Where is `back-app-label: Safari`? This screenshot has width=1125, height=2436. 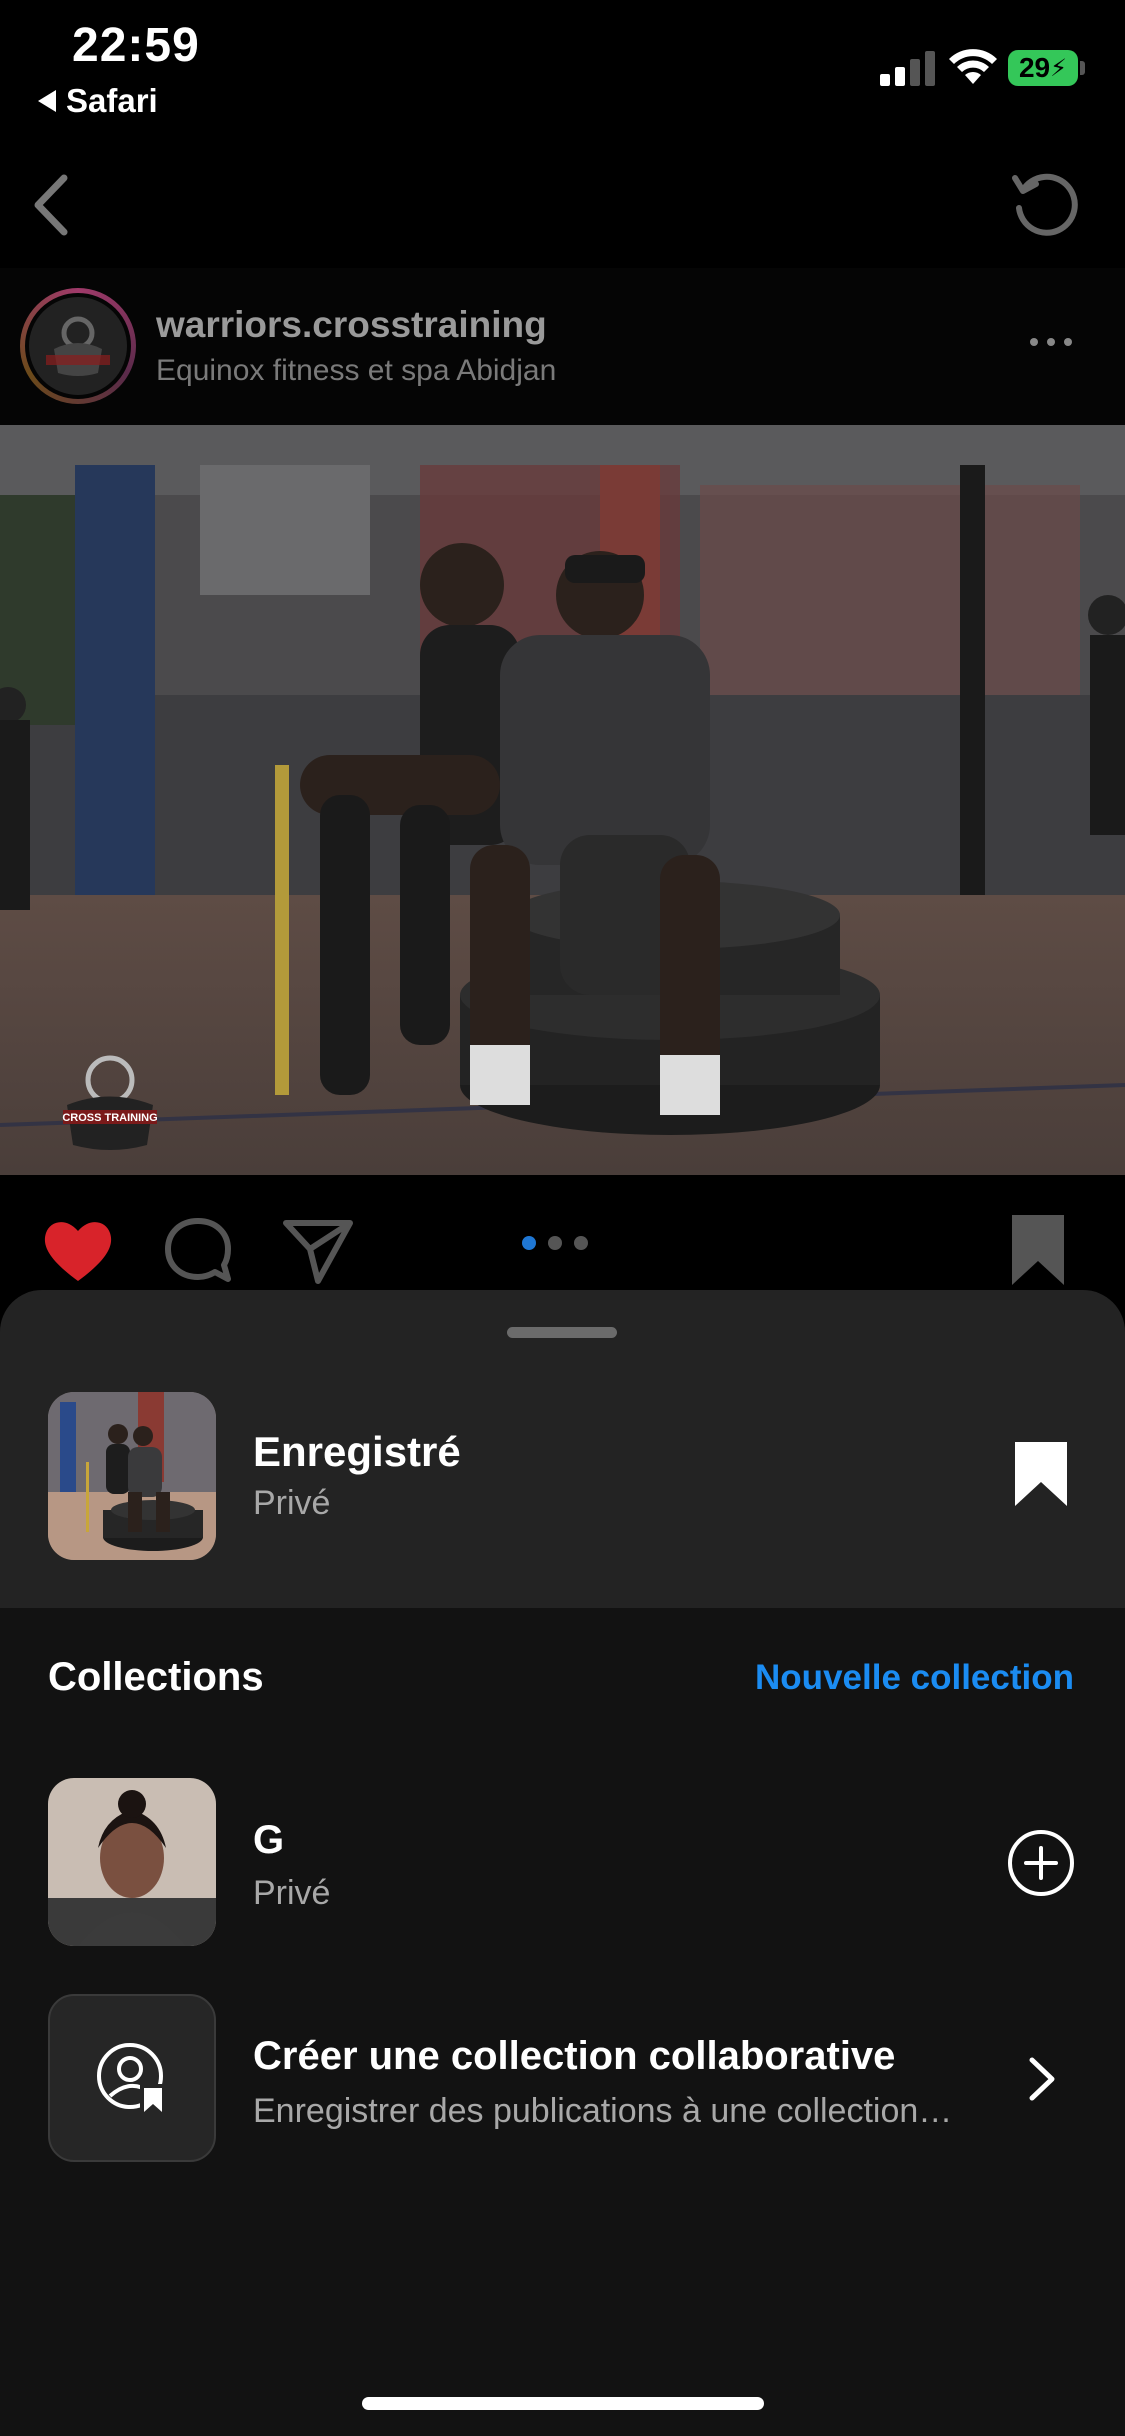
back-app-label: Safari is located at coordinates (112, 100).